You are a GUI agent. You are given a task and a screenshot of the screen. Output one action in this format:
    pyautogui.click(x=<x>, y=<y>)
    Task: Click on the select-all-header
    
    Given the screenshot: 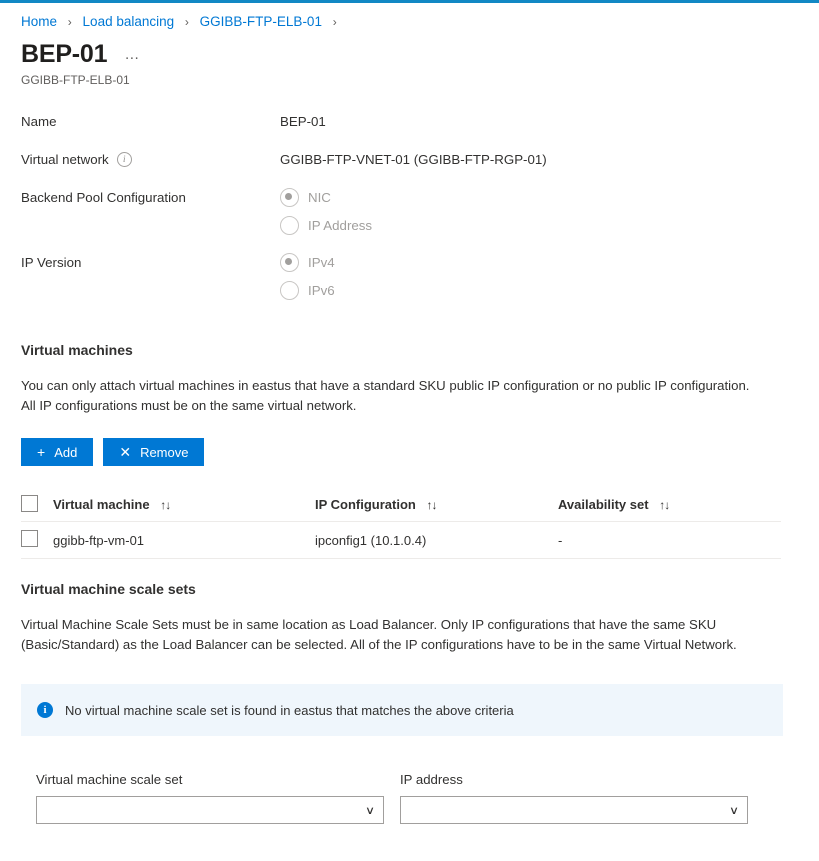 What is the action you would take?
    pyautogui.click(x=37, y=505)
    